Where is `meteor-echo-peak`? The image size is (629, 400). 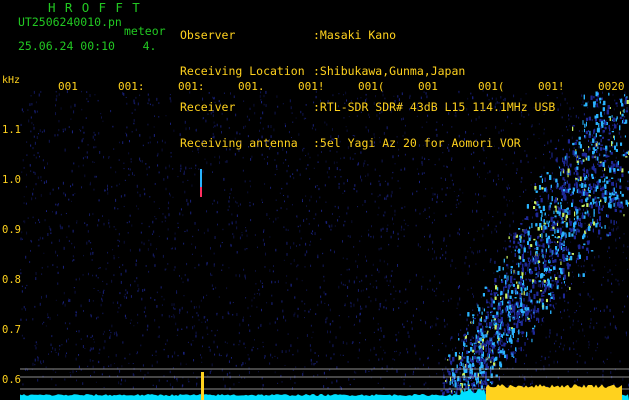 meteor-echo-peak is located at coordinates (201, 192).